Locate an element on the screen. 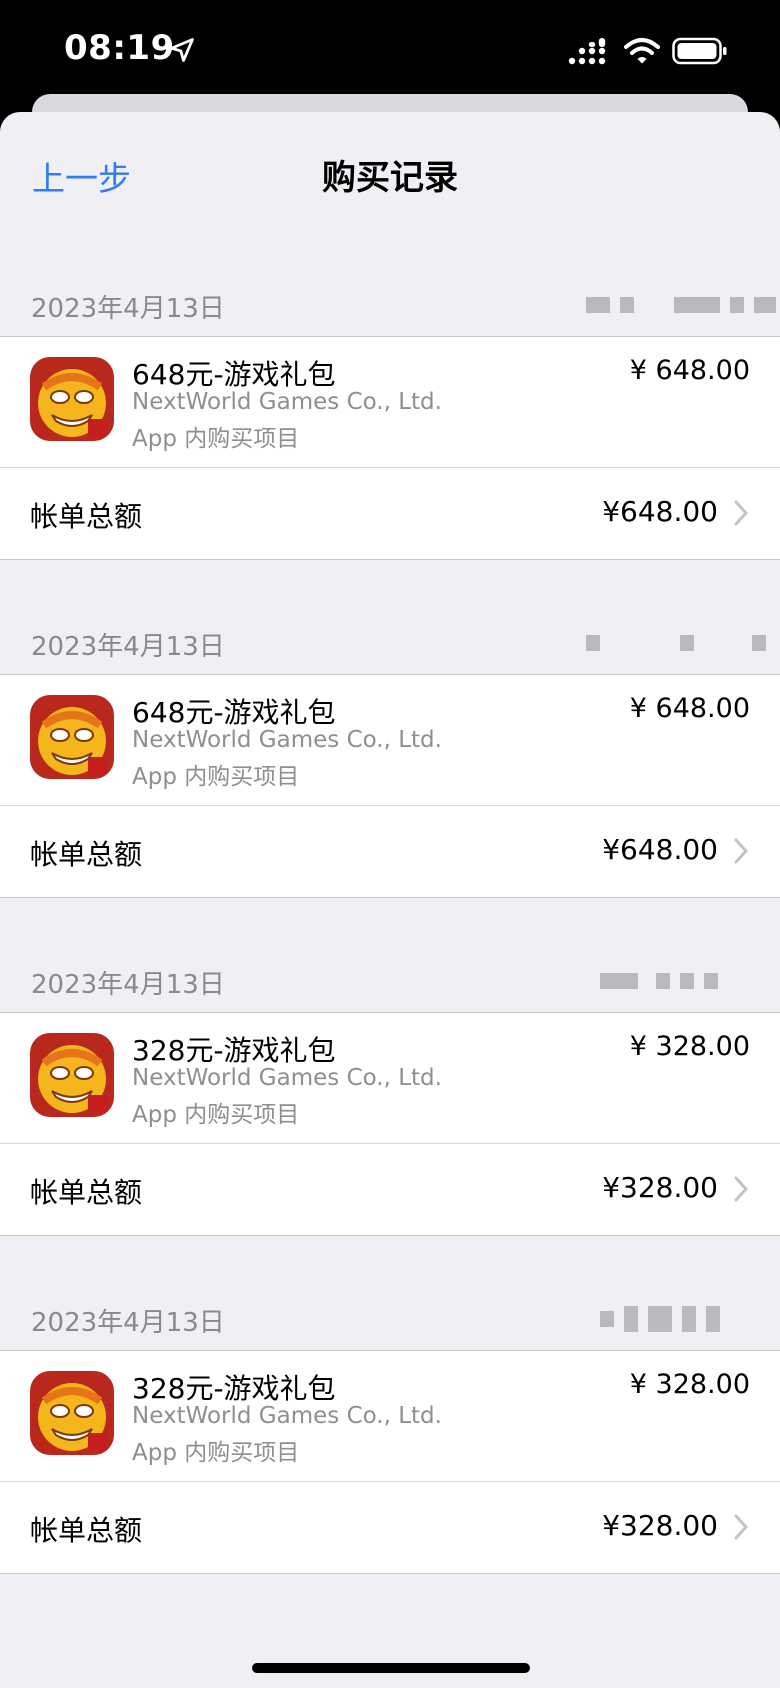 This screenshot has width=780, height=1688. home-indicator is located at coordinates (391, 1668).